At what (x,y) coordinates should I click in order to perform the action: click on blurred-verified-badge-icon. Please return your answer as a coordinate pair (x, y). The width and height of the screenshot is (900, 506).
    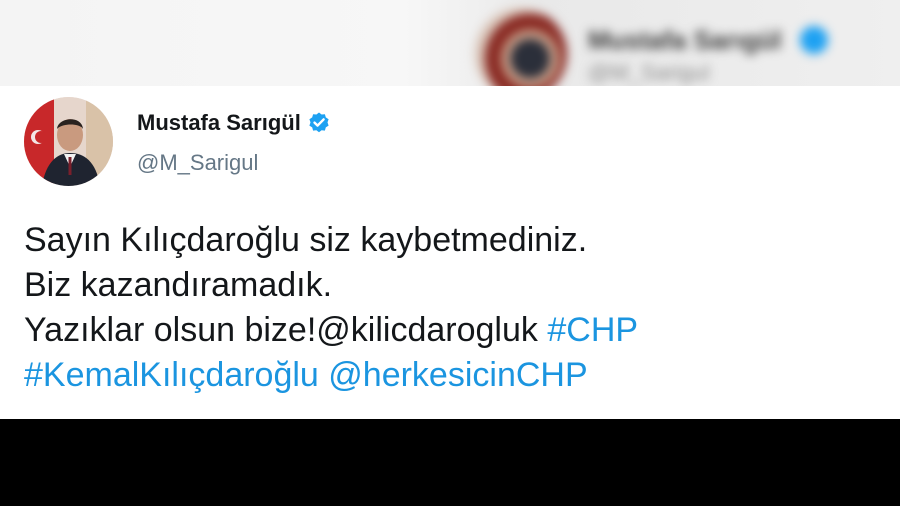
    Looking at the image, I should click on (814, 40).